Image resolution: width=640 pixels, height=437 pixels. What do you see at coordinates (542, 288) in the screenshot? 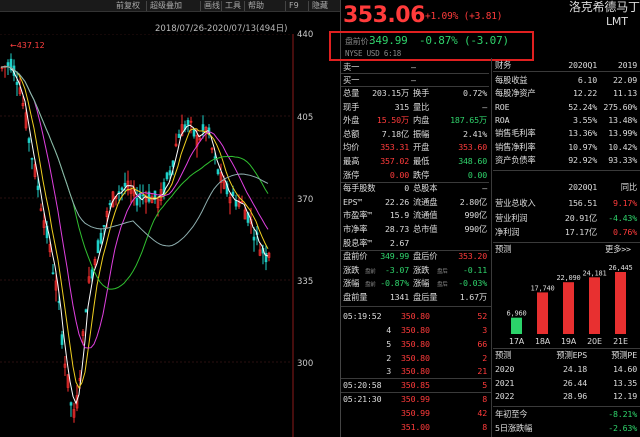
I see `forecast-bar-label: 17,740` at bounding box center [542, 288].